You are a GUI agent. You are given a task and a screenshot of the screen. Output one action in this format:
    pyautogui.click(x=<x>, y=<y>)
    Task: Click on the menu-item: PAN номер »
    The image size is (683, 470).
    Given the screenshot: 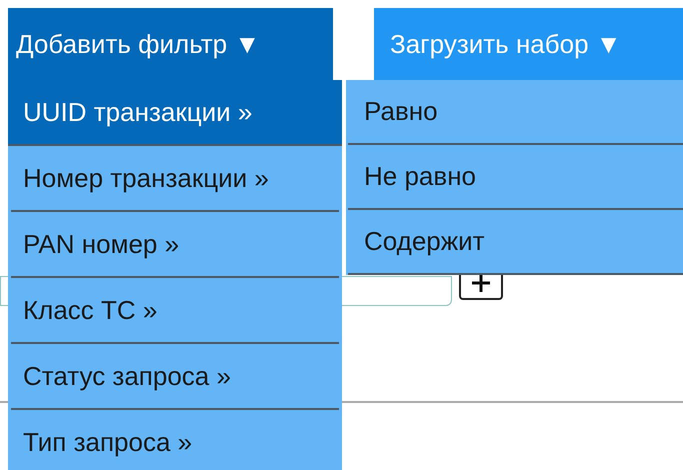 What is the action you would take?
    pyautogui.click(x=175, y=245)
    